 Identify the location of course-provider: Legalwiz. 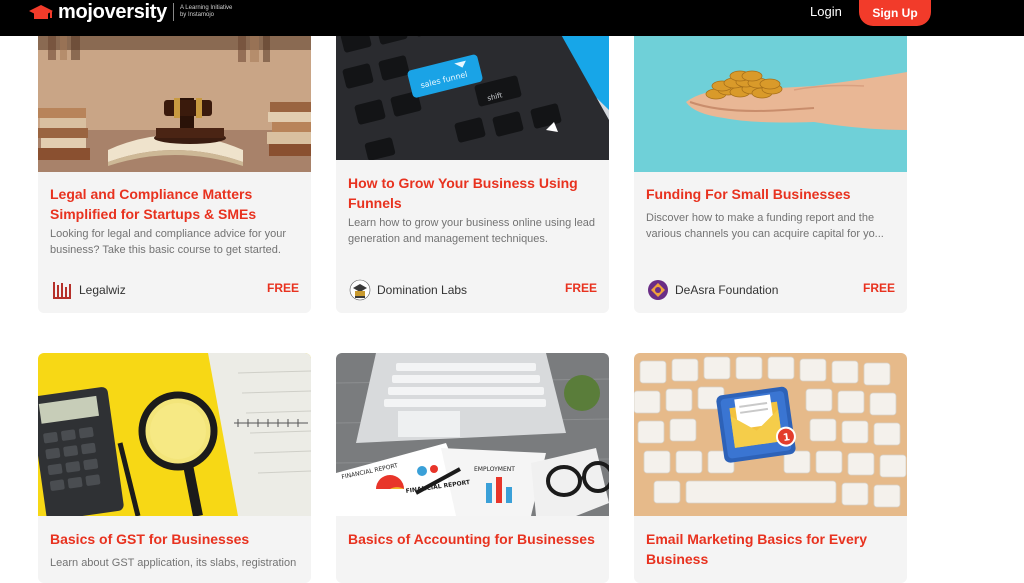
(88, 290).